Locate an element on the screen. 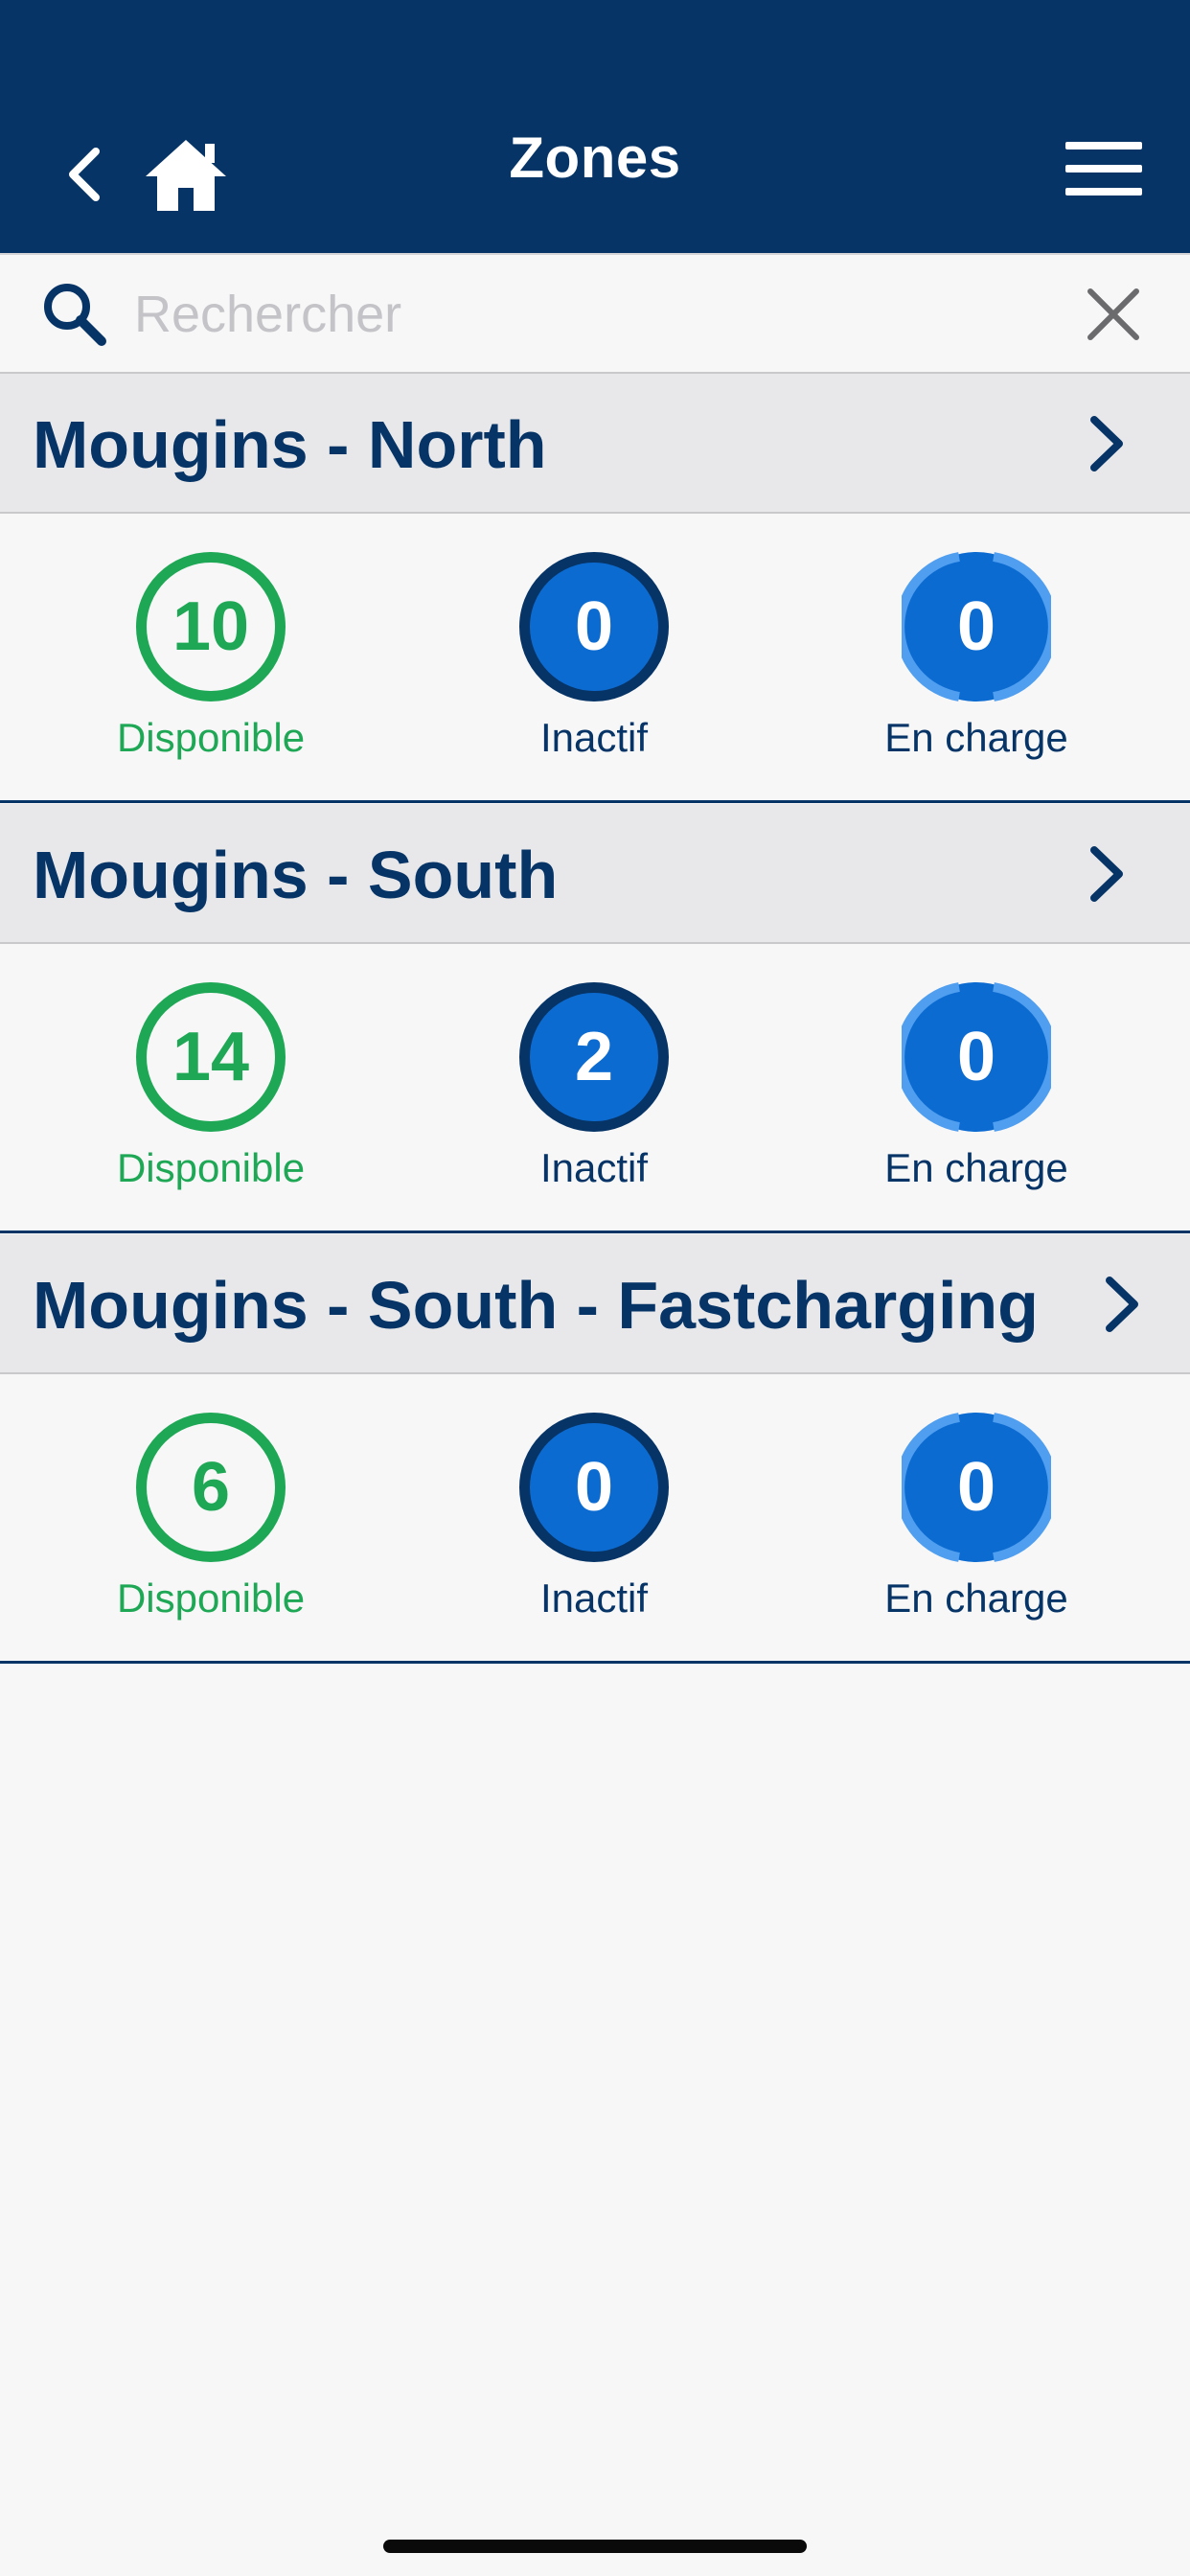  menu-button is located at coordinates (1104, 168).